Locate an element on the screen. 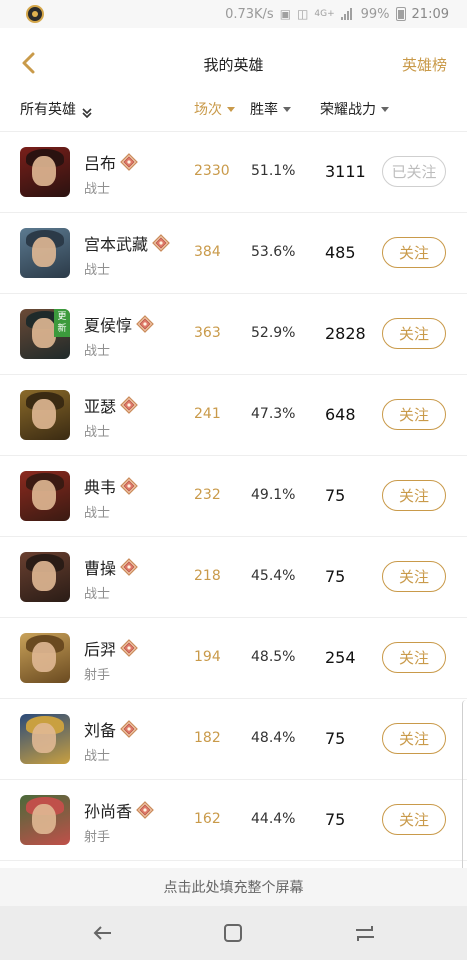 The image size is (467, 960). follow-button: 已关注 is located at coordinates (414, 171).